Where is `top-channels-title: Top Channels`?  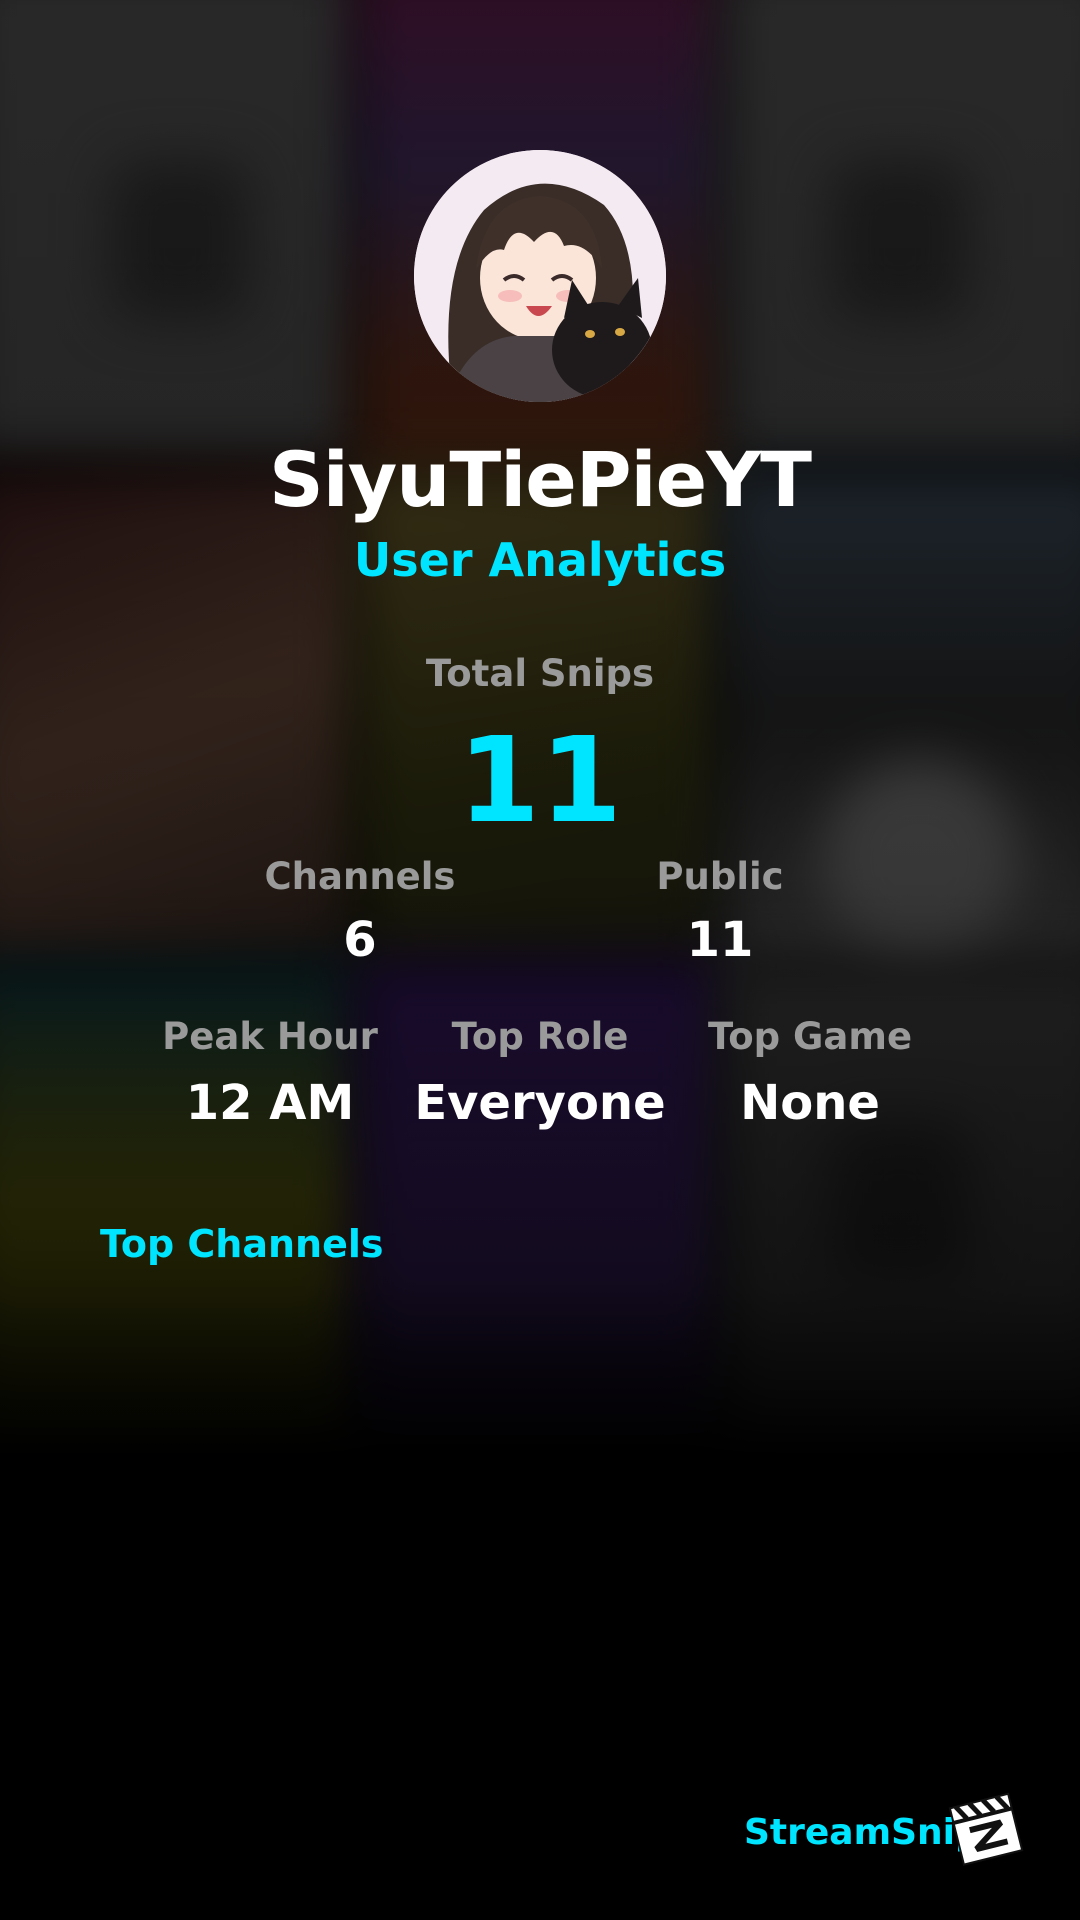 top-channels-title: Top Channels is located at coordinates (242, 1244).